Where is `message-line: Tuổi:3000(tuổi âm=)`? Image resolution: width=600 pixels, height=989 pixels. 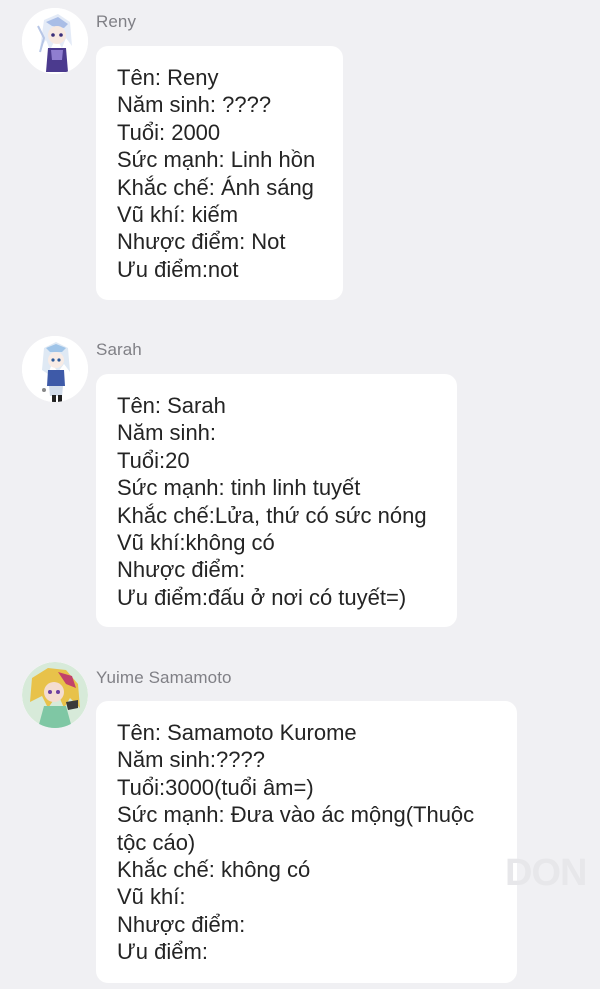
message-line: Tuổi:3000(tuổi âm=) is located at coordinates (215, 787).